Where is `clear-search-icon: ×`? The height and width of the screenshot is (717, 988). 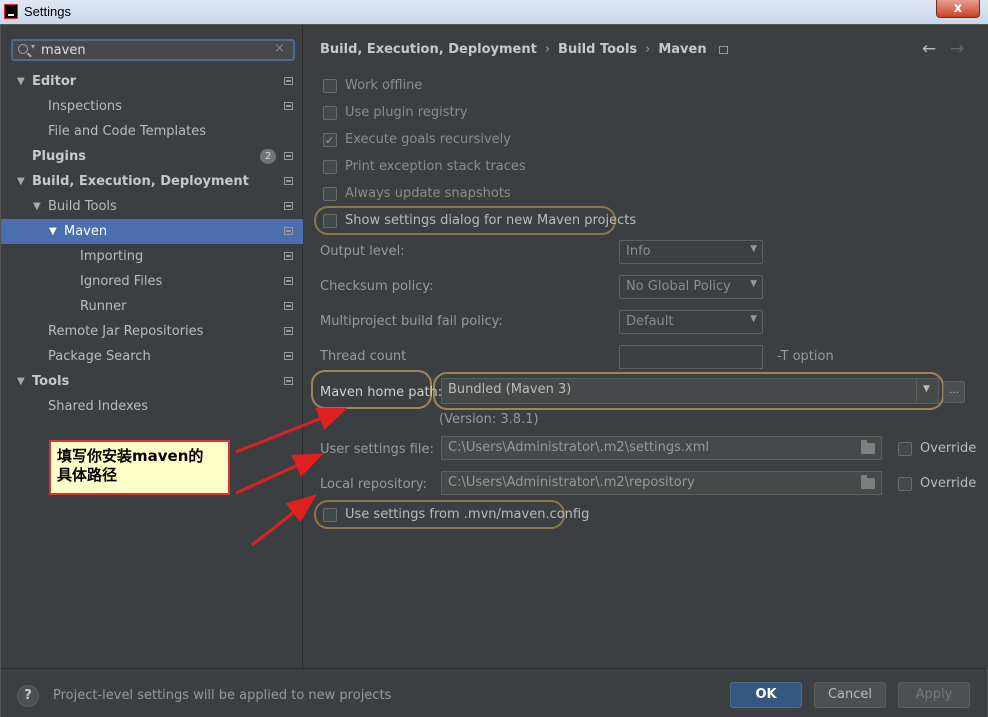 clear-search-icon: × is located at coordinates (279, 48).